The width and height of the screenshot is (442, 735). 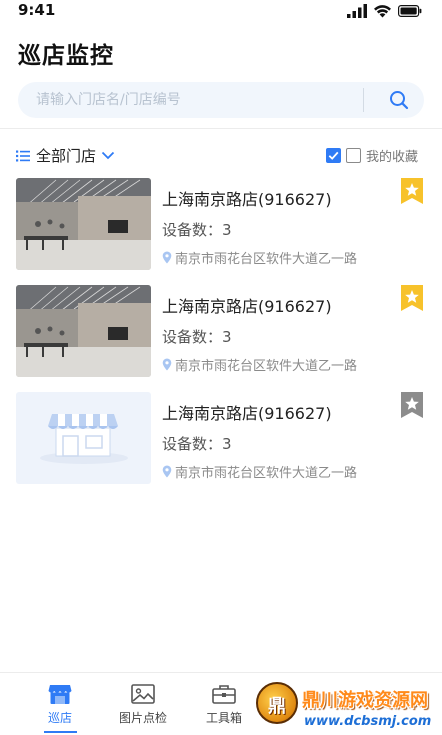 What do you see at coordinates (143, 694) in the screenshot?
I see `image-icon` at bounding box center [143, 694].